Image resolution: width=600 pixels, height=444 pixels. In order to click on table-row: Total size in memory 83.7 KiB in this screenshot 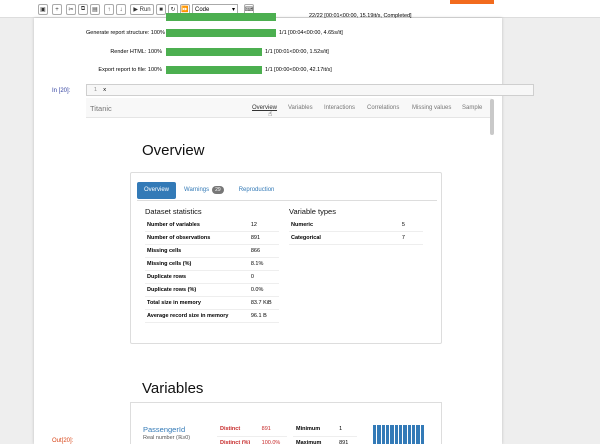, I will do `click(212, 303)`.